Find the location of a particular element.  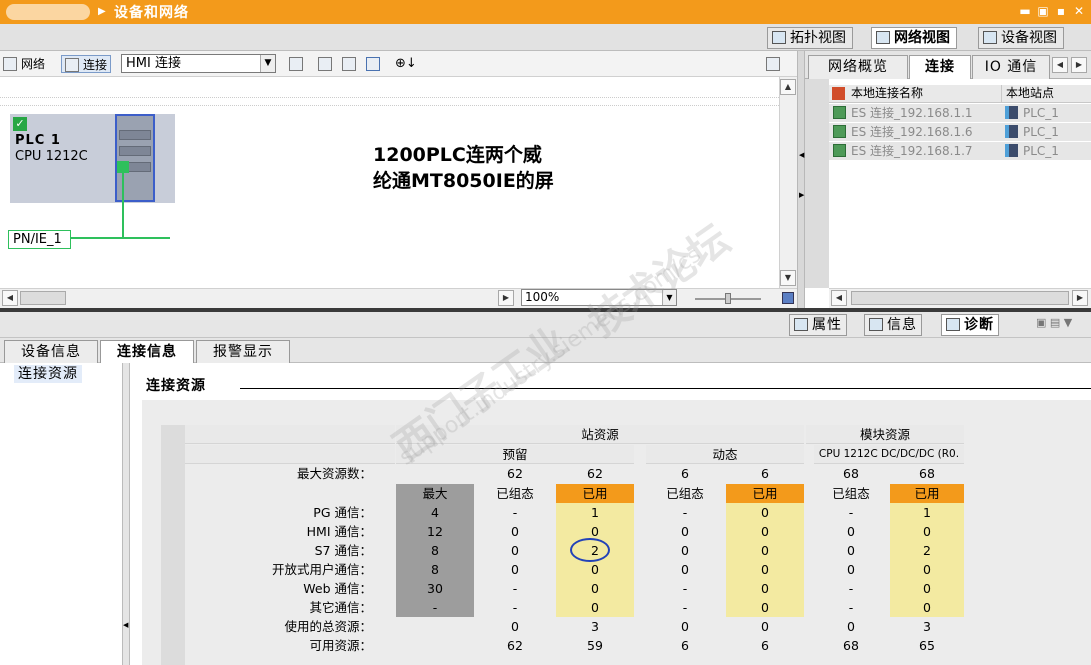

panel-options-icon: ▣ ▤ ▼ is located at coordinates (1054, 322).